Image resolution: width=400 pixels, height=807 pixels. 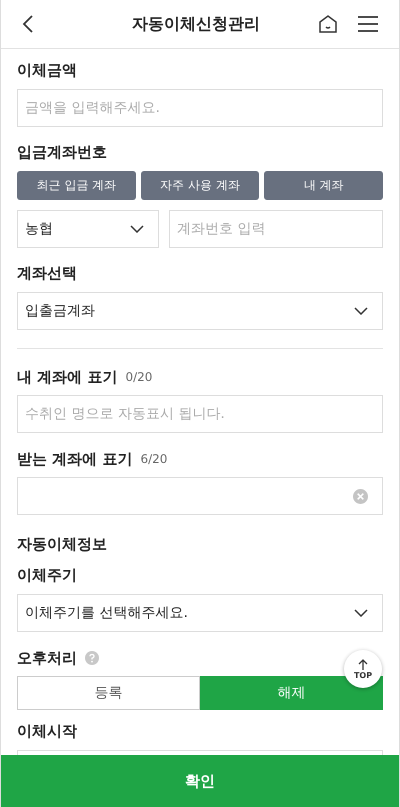 I want to click on character-count: 0/20, so click(x=138, y=377).